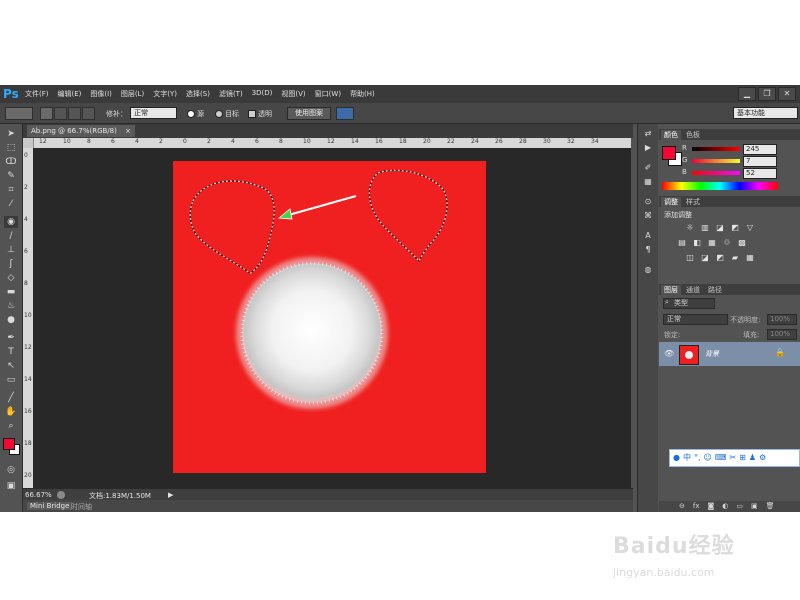  What do you see at coordinates (262, 94) in the screenshot?
I see `menu-3d: 3D(D)` at bounding box center [262, 94].